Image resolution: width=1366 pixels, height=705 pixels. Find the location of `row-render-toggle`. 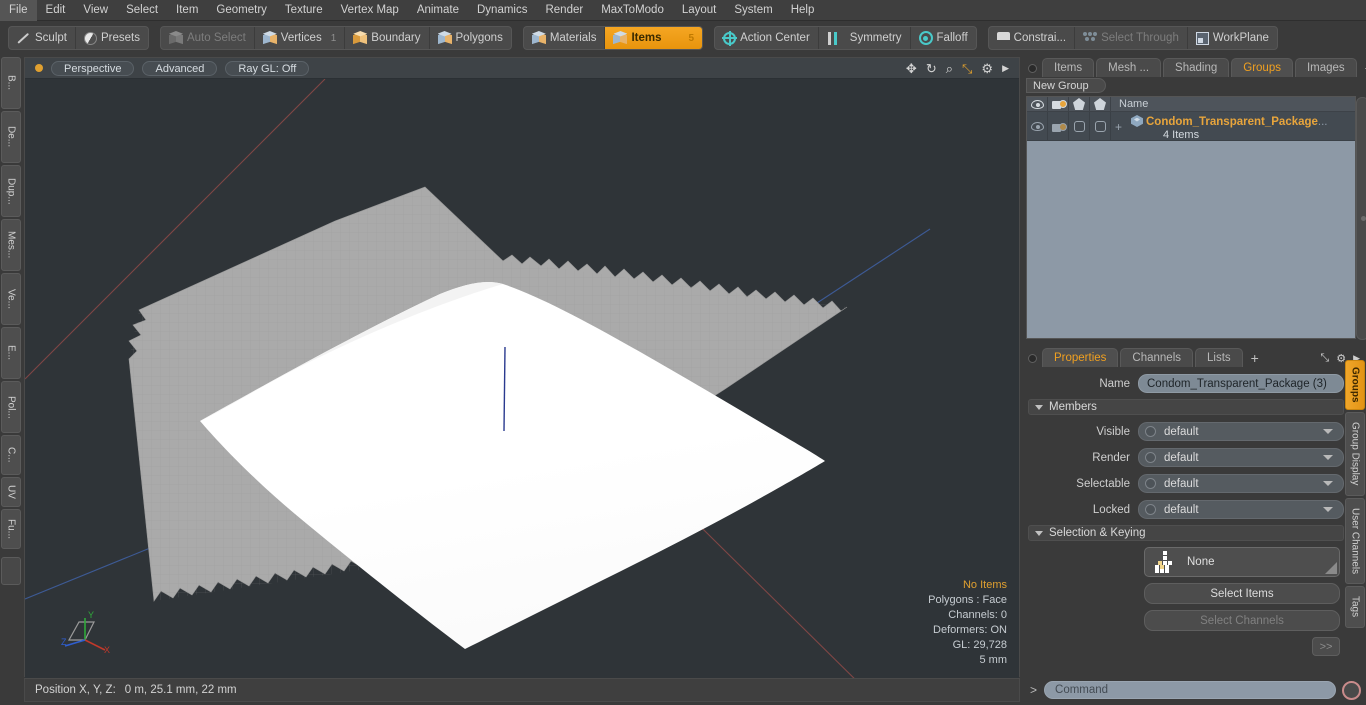

row-render-toggle is located at coordinates (1058, 126).